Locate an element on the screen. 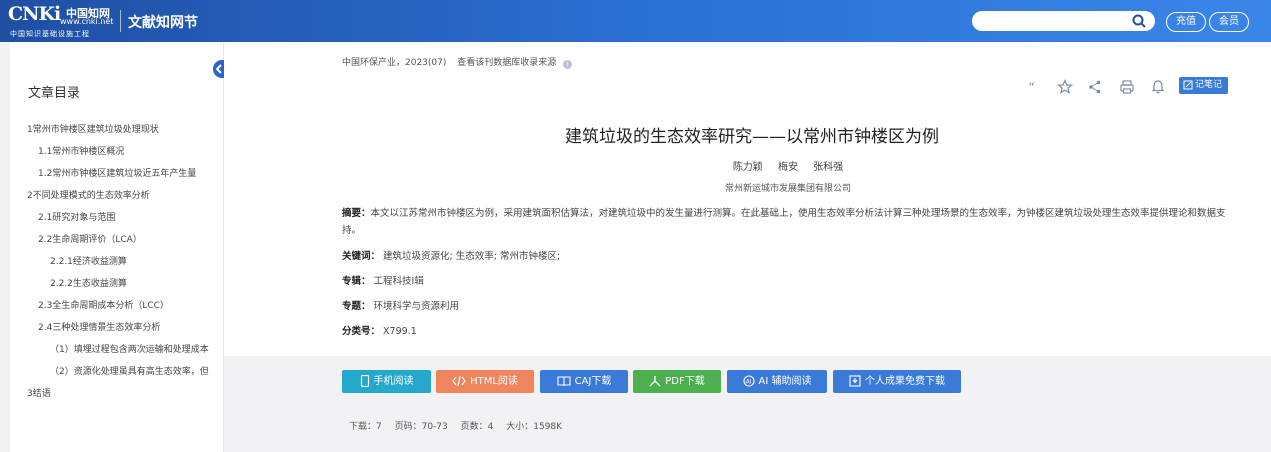 The width and height of the screenshot is (1271, 452). article-stats: 下载：7 页码：70-73 页数：4 大小：1598K is located at coordinates (460, 425).